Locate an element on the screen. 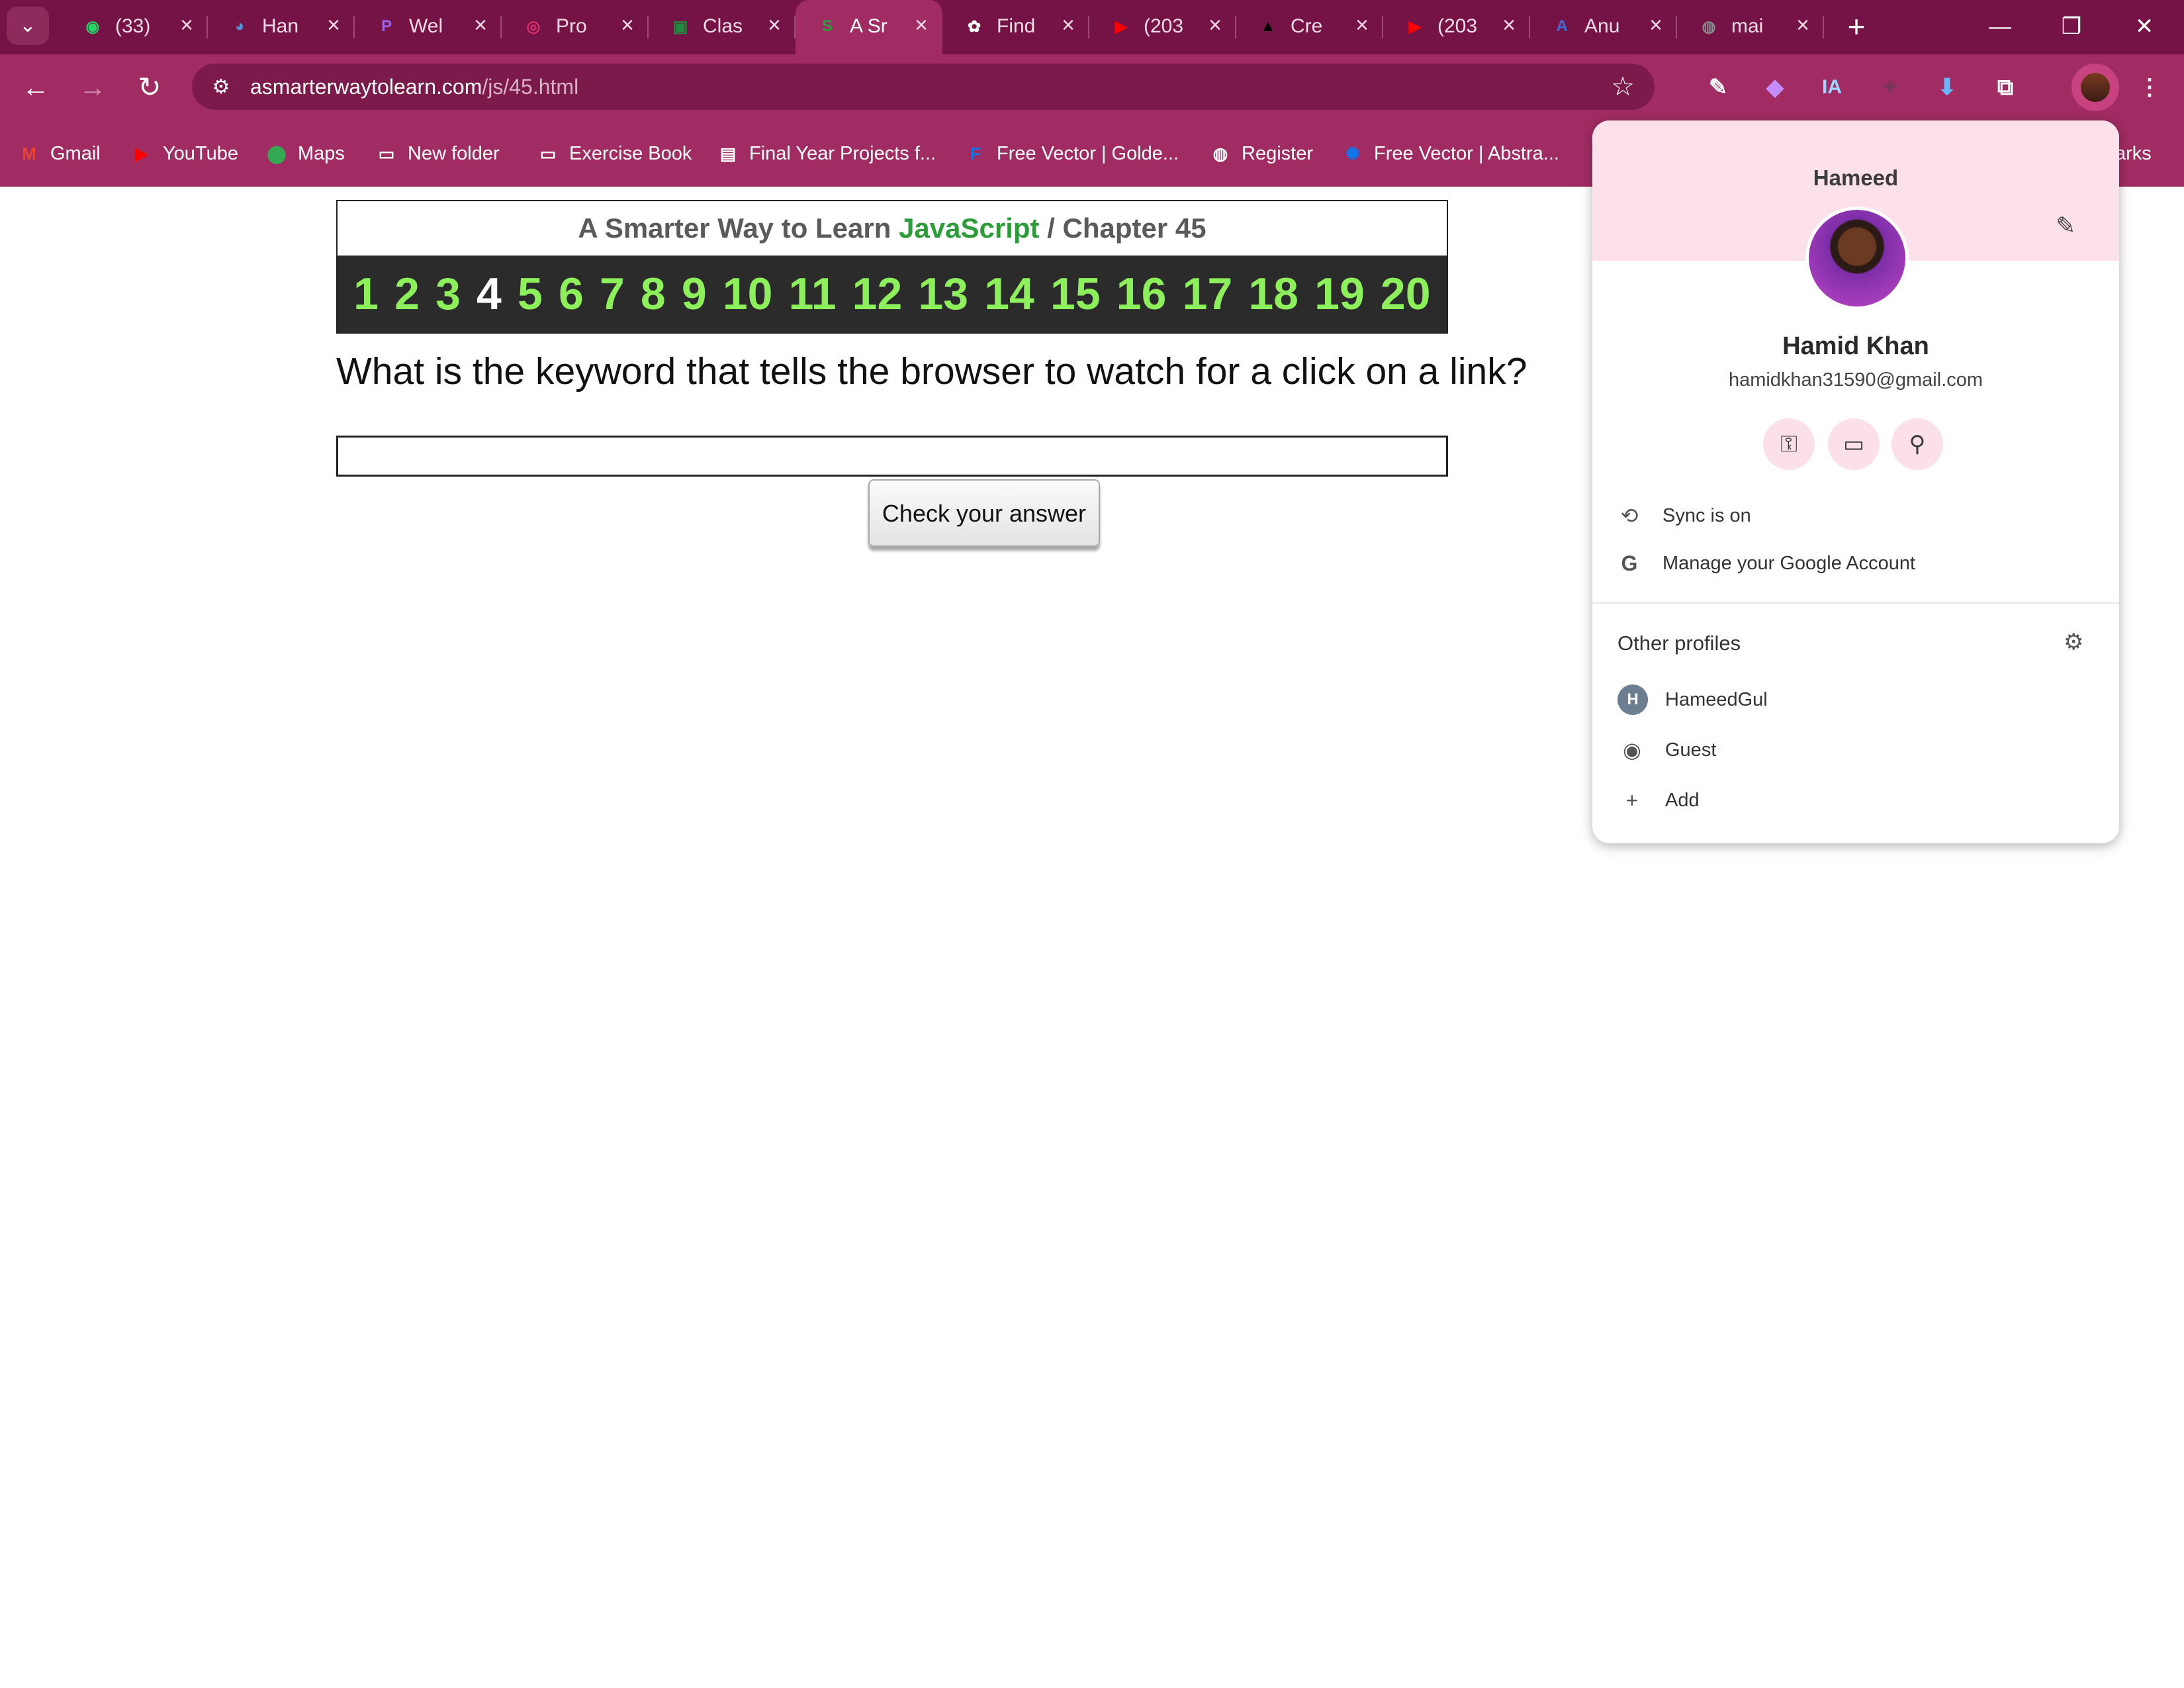 This screenshot has height=1688, width=2184. address-pin-icon: ⚲ is located at coordinates (1917, 444).